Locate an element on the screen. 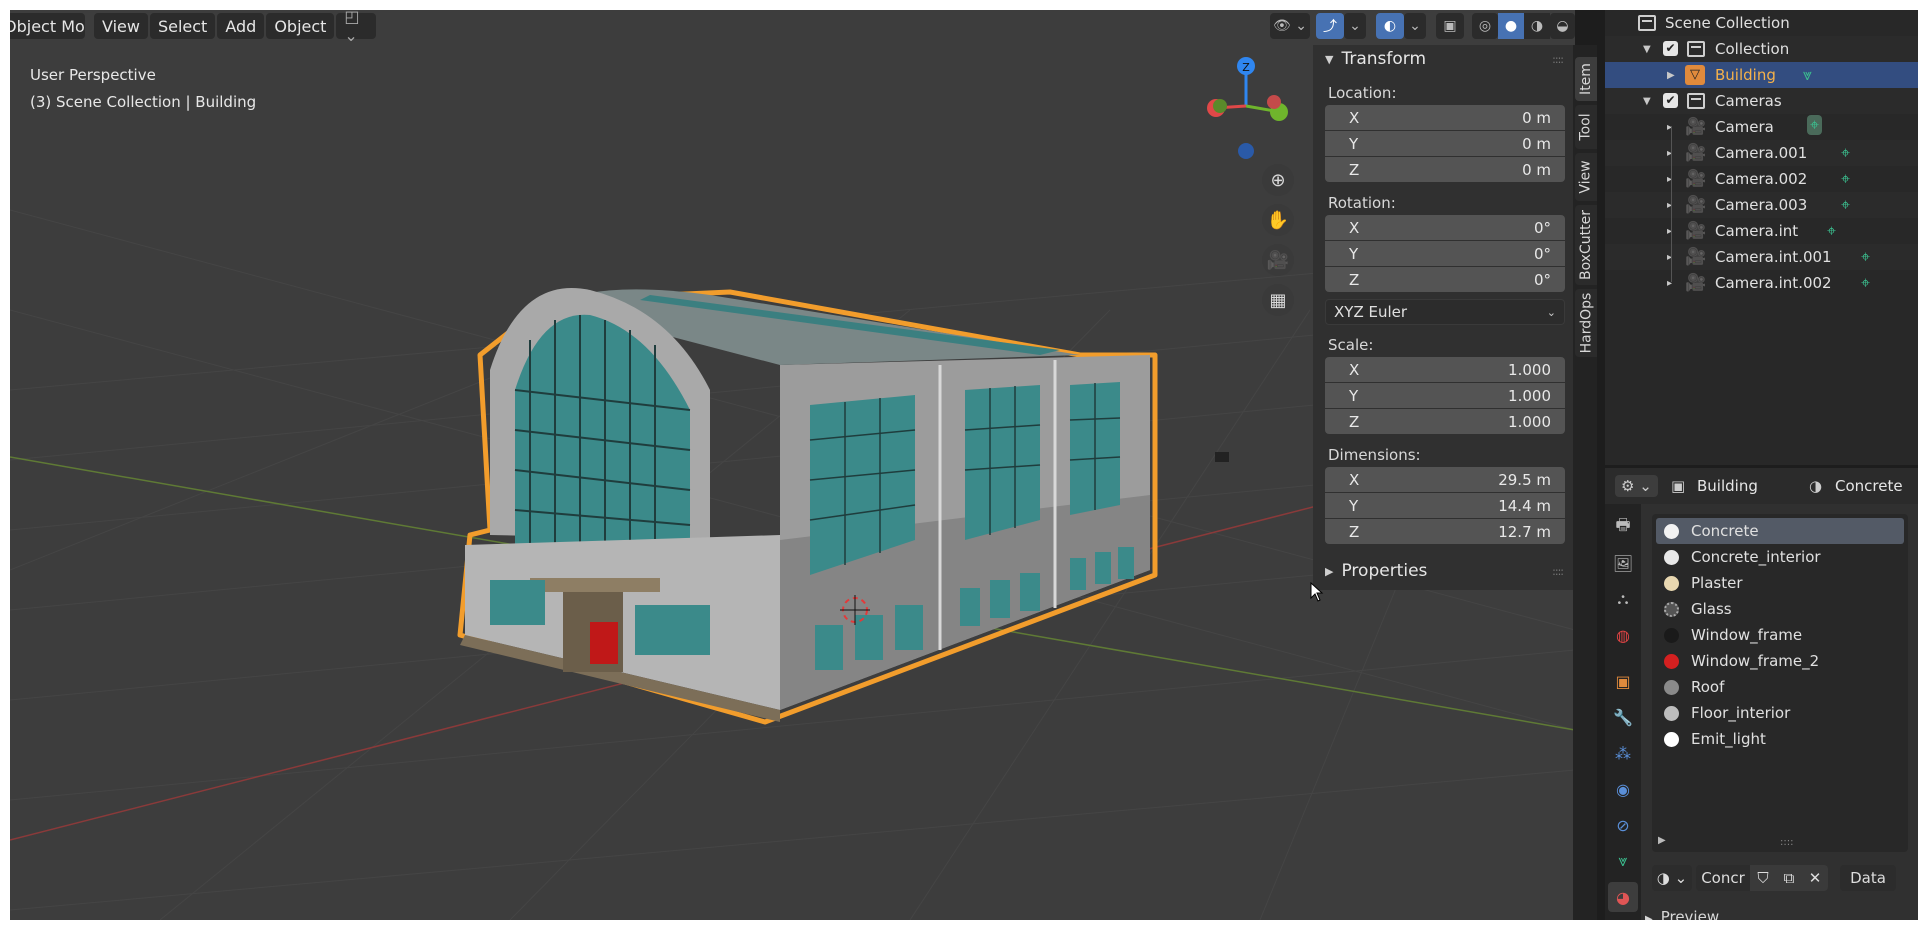 The height and width of the screenshot is (928, 1920). menu-object: Object is located at coordinates (300, 26).